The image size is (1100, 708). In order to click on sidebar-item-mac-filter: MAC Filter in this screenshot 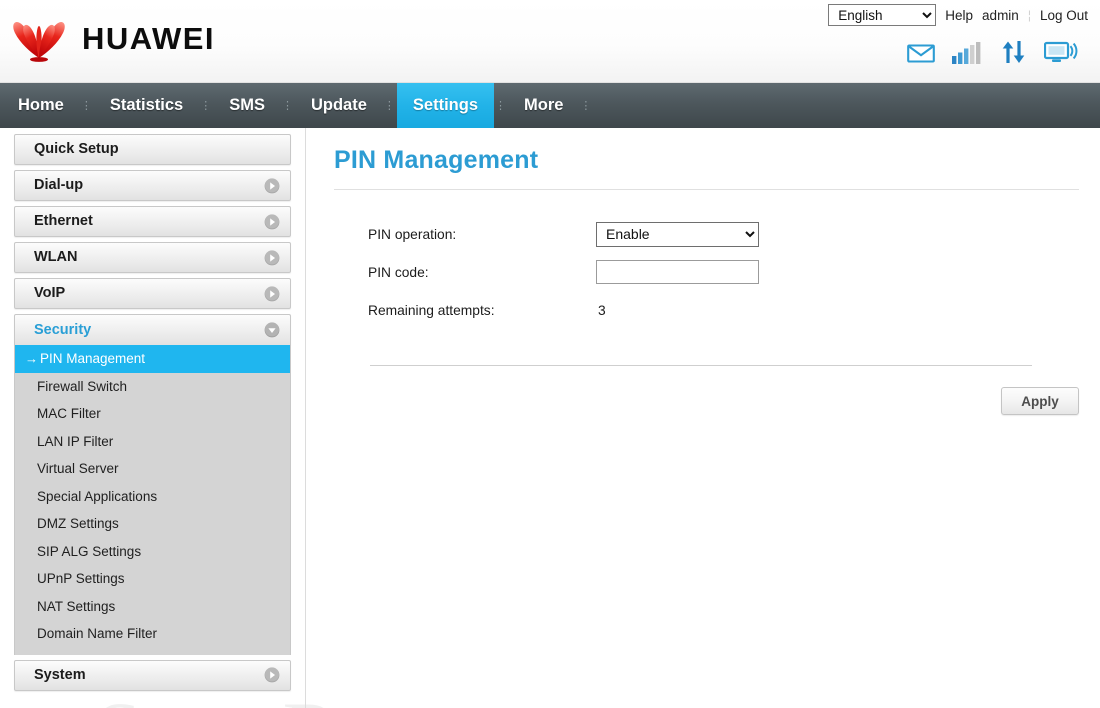, I will do `click(152, 414)`.